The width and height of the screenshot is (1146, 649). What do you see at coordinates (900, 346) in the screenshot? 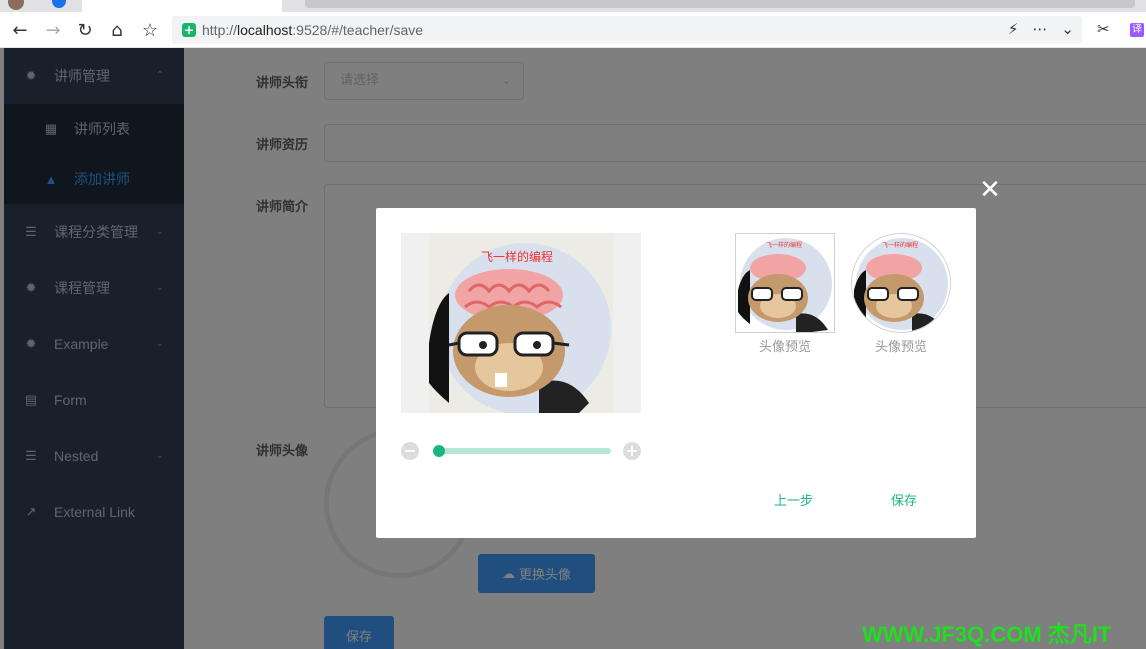
I see `preview-round-label: 头像预览` at bounding box center [900, 346].